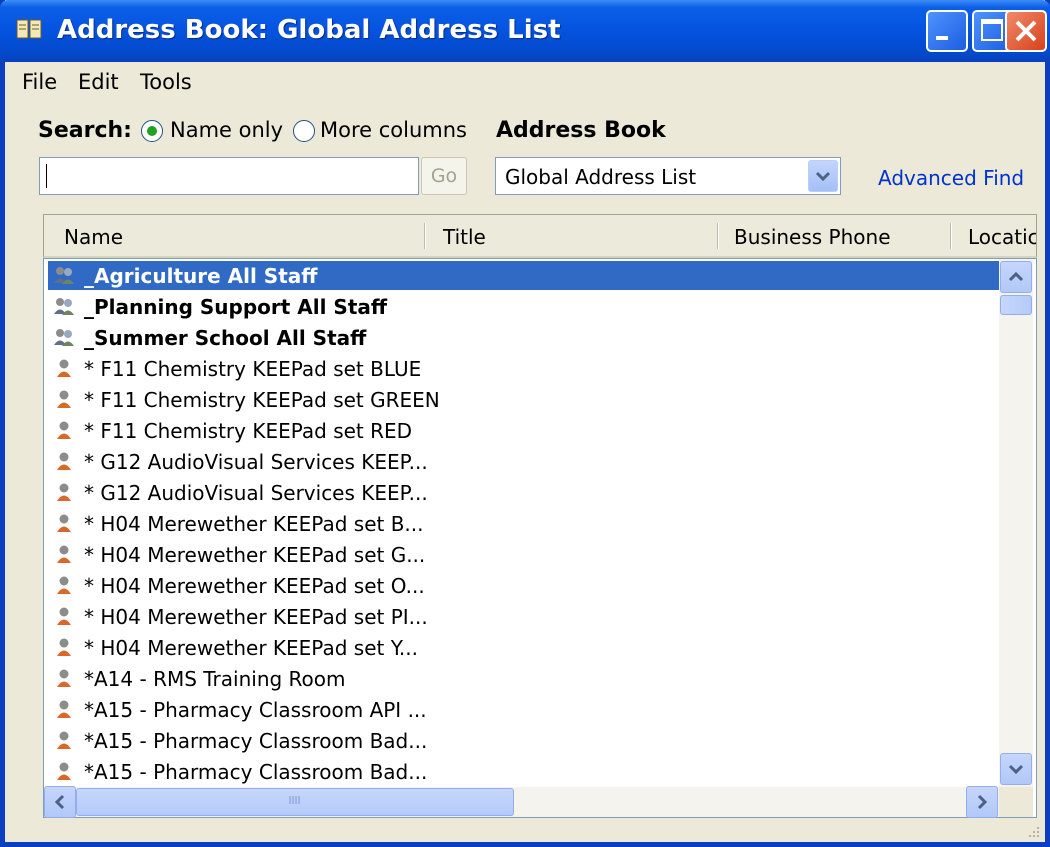 This screenshot has width=1050, height=847. I want to click on dropdown-button, so click(823, 176).